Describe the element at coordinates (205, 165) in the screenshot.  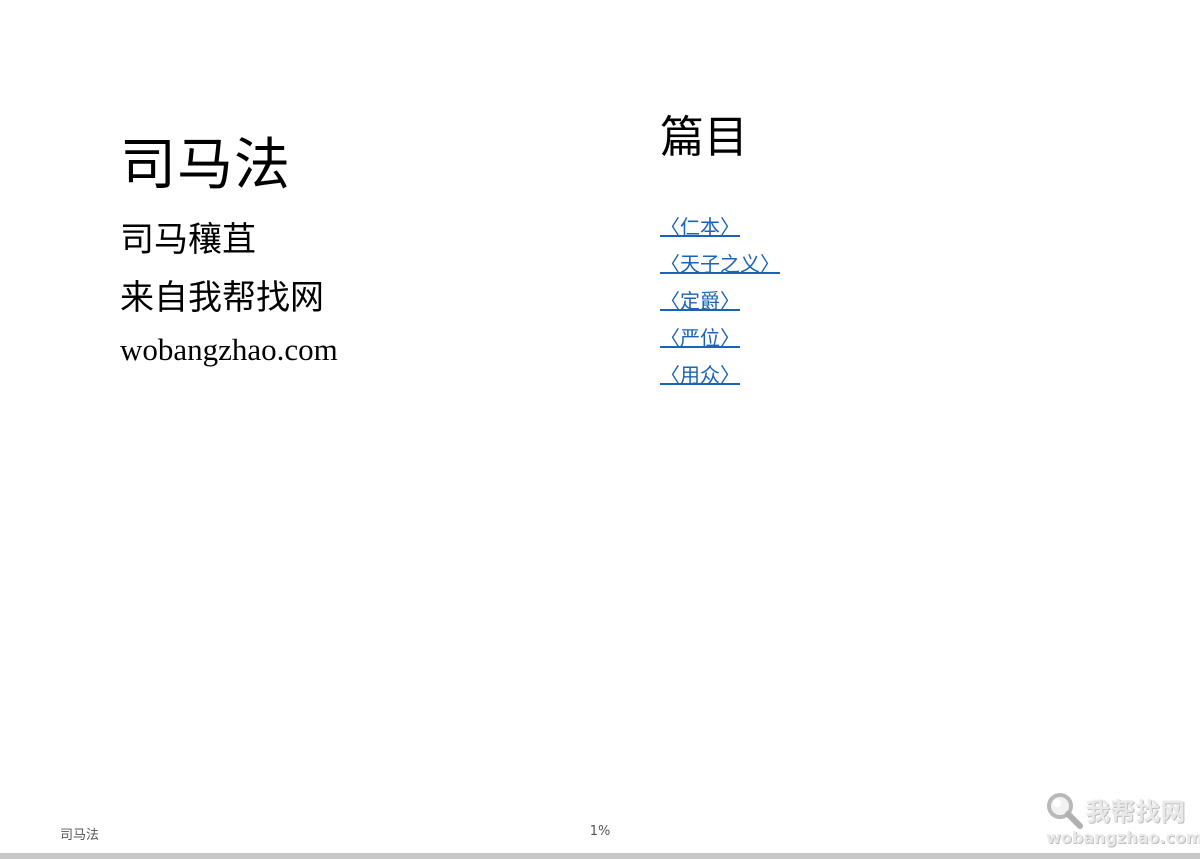
I see `book-title: 司马法` at that location.